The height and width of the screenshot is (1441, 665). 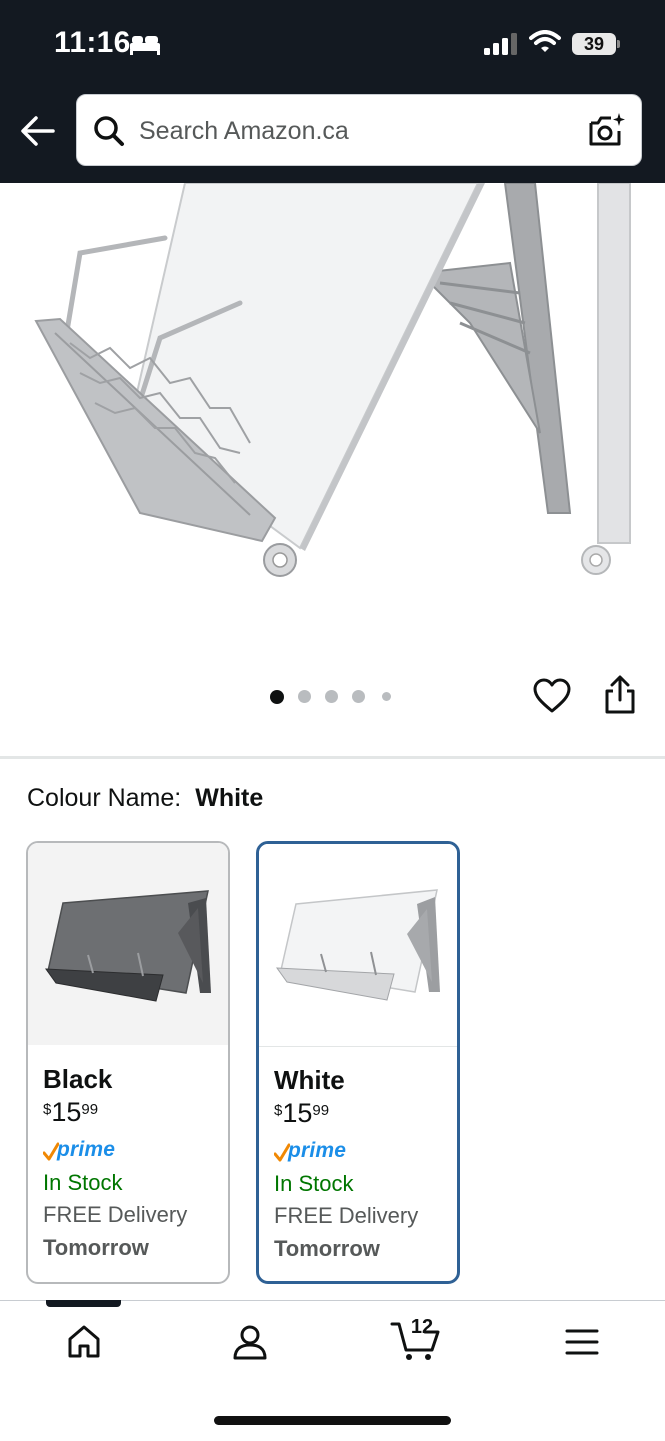 I want to click on search-input, so click(x=354, y=131).